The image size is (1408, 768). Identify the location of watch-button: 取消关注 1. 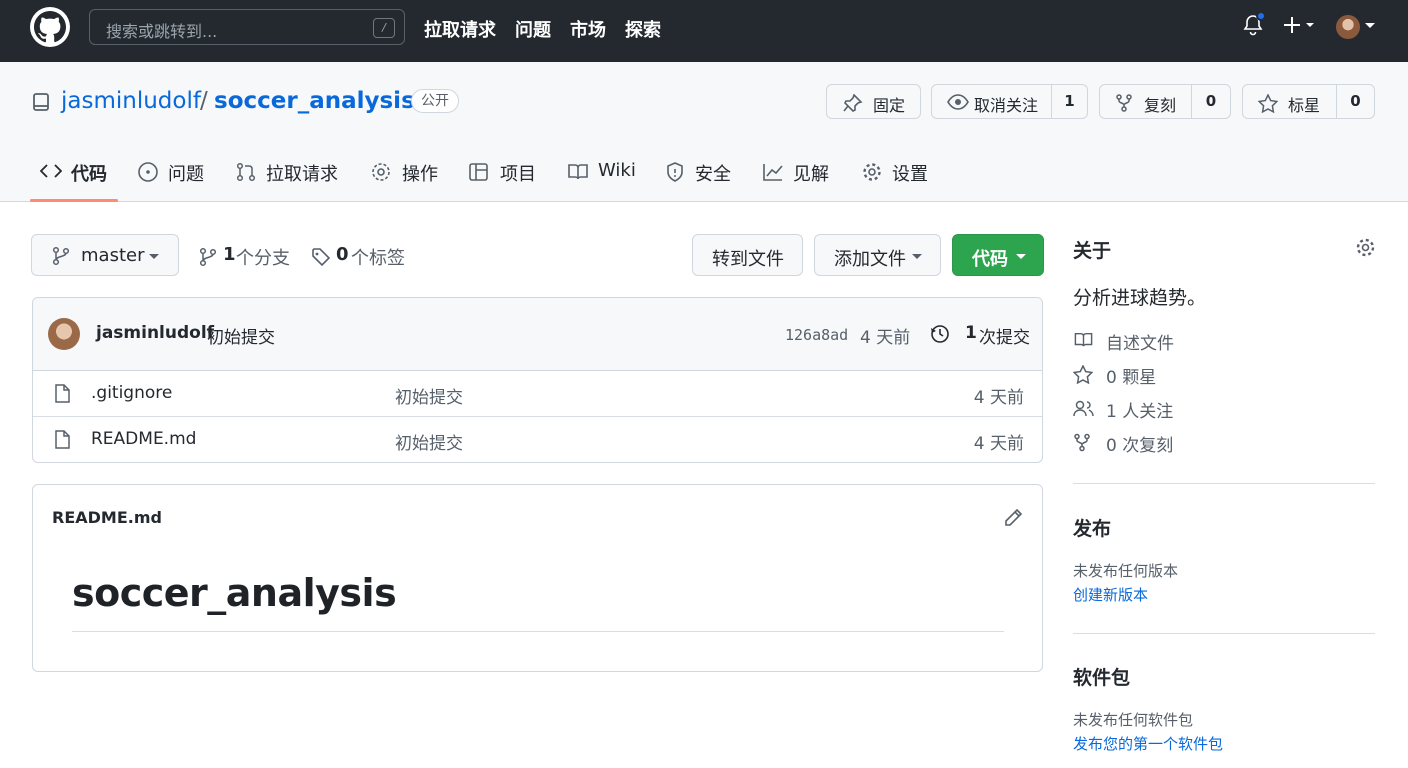
(1009, 101).